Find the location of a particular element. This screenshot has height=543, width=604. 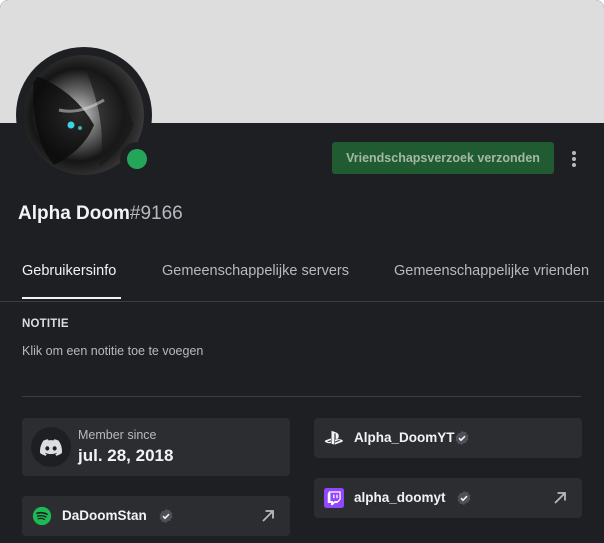

connection-name: Alpha_DoomYT is located at coordinates (404, 437).